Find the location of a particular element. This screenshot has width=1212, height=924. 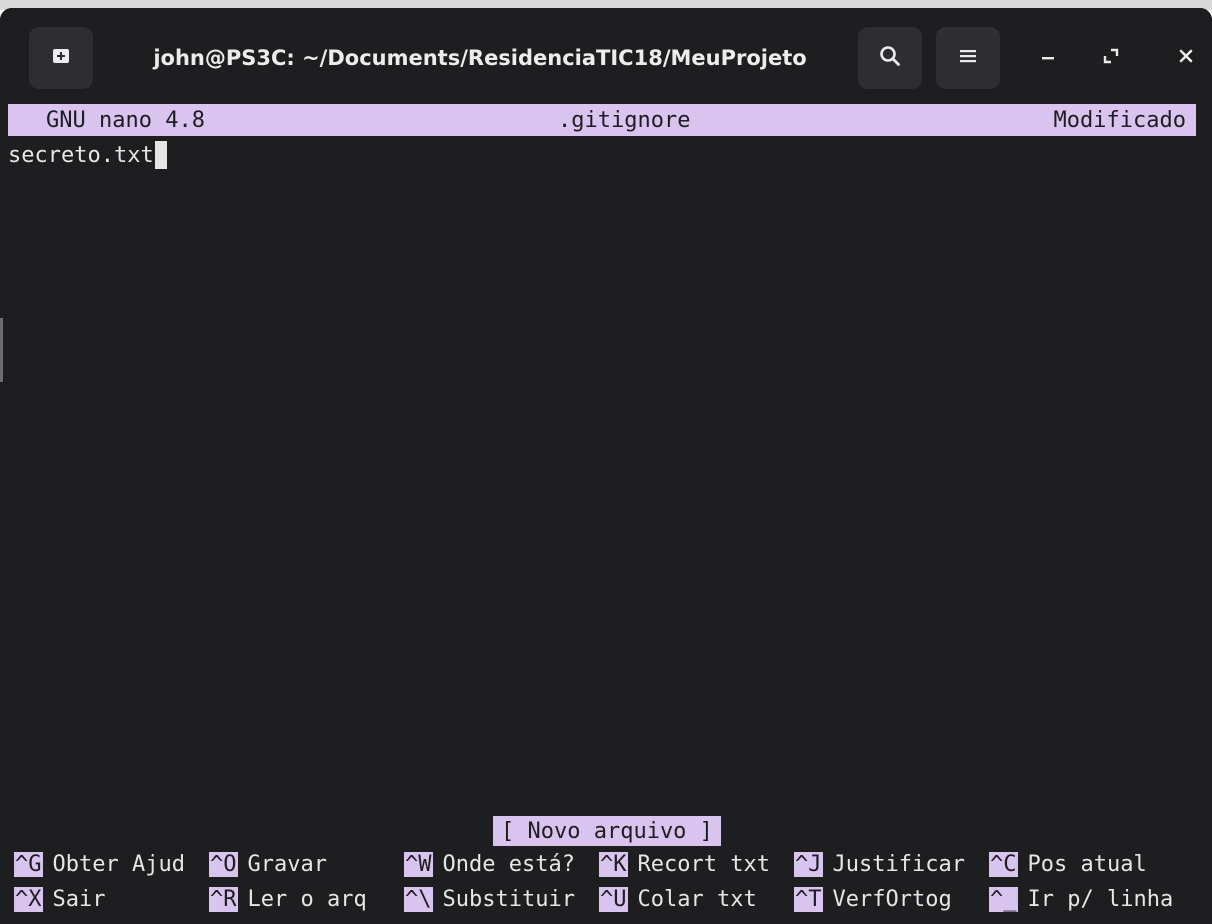

shortcut-label: Pos atual is located at coordinates (1087, 864).